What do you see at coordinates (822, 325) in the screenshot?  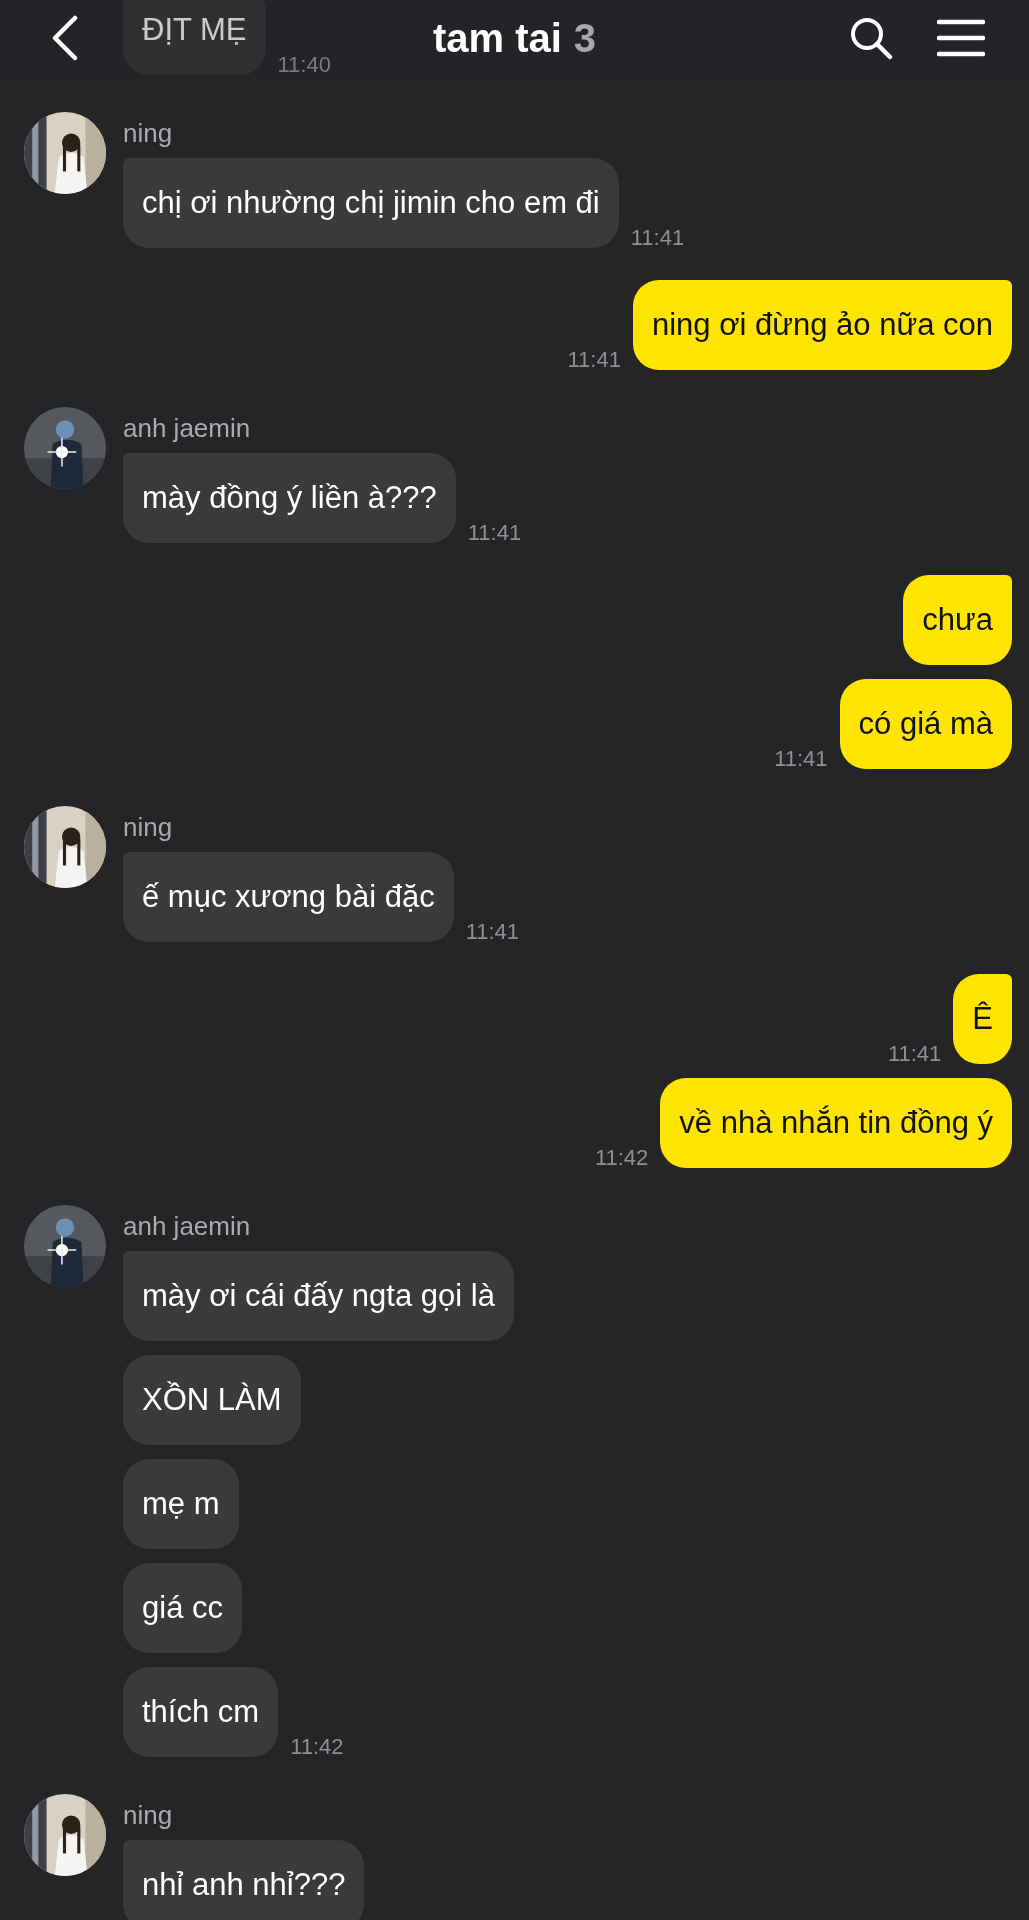 I see `message-bubble: ning ơi đừng ảo nữa con` at bounding box center [822, 325].